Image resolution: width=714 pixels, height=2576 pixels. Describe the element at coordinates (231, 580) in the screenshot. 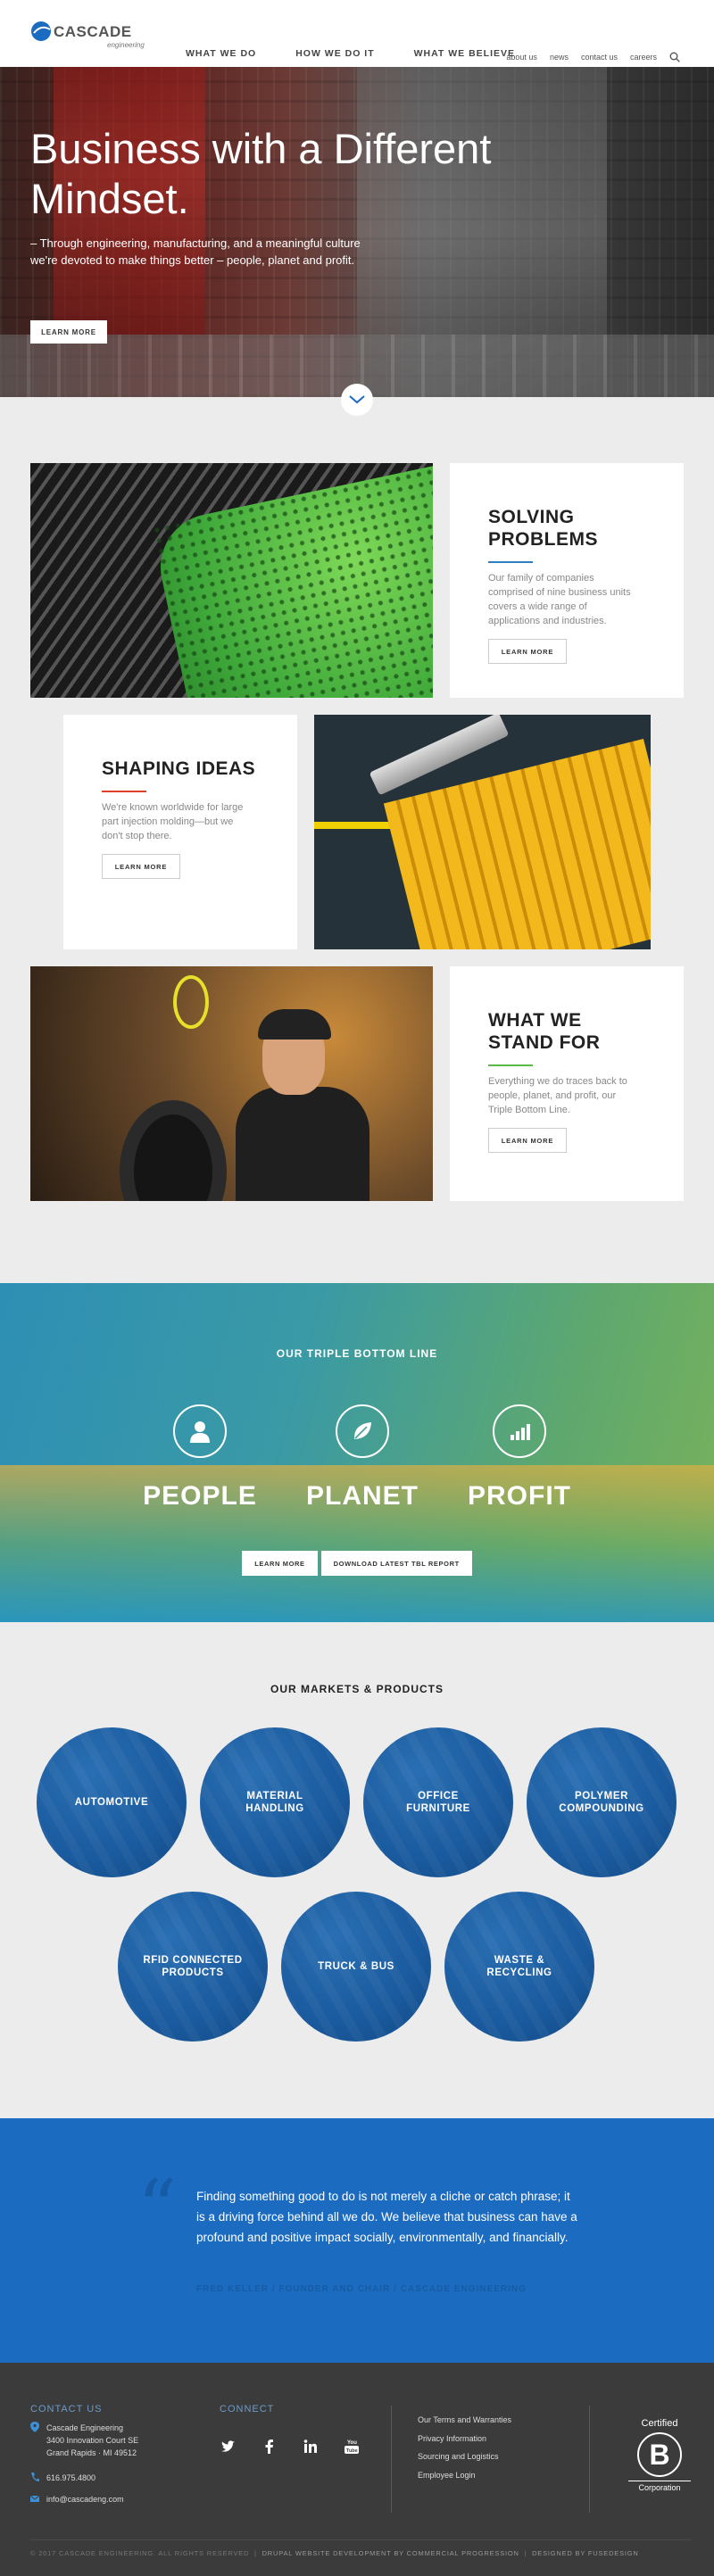

I see `product-photo-green-crate` at that location.